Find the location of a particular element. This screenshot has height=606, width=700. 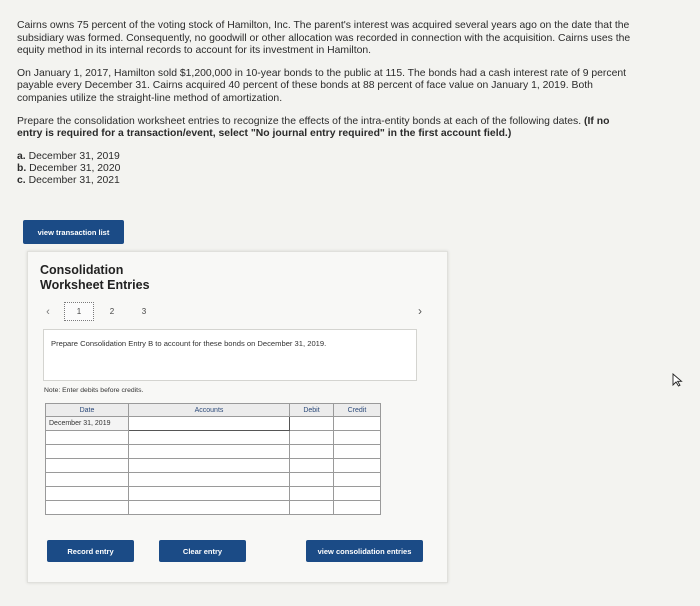

list-item: b. December 31, 2020 is located at coordinates (327, 169).